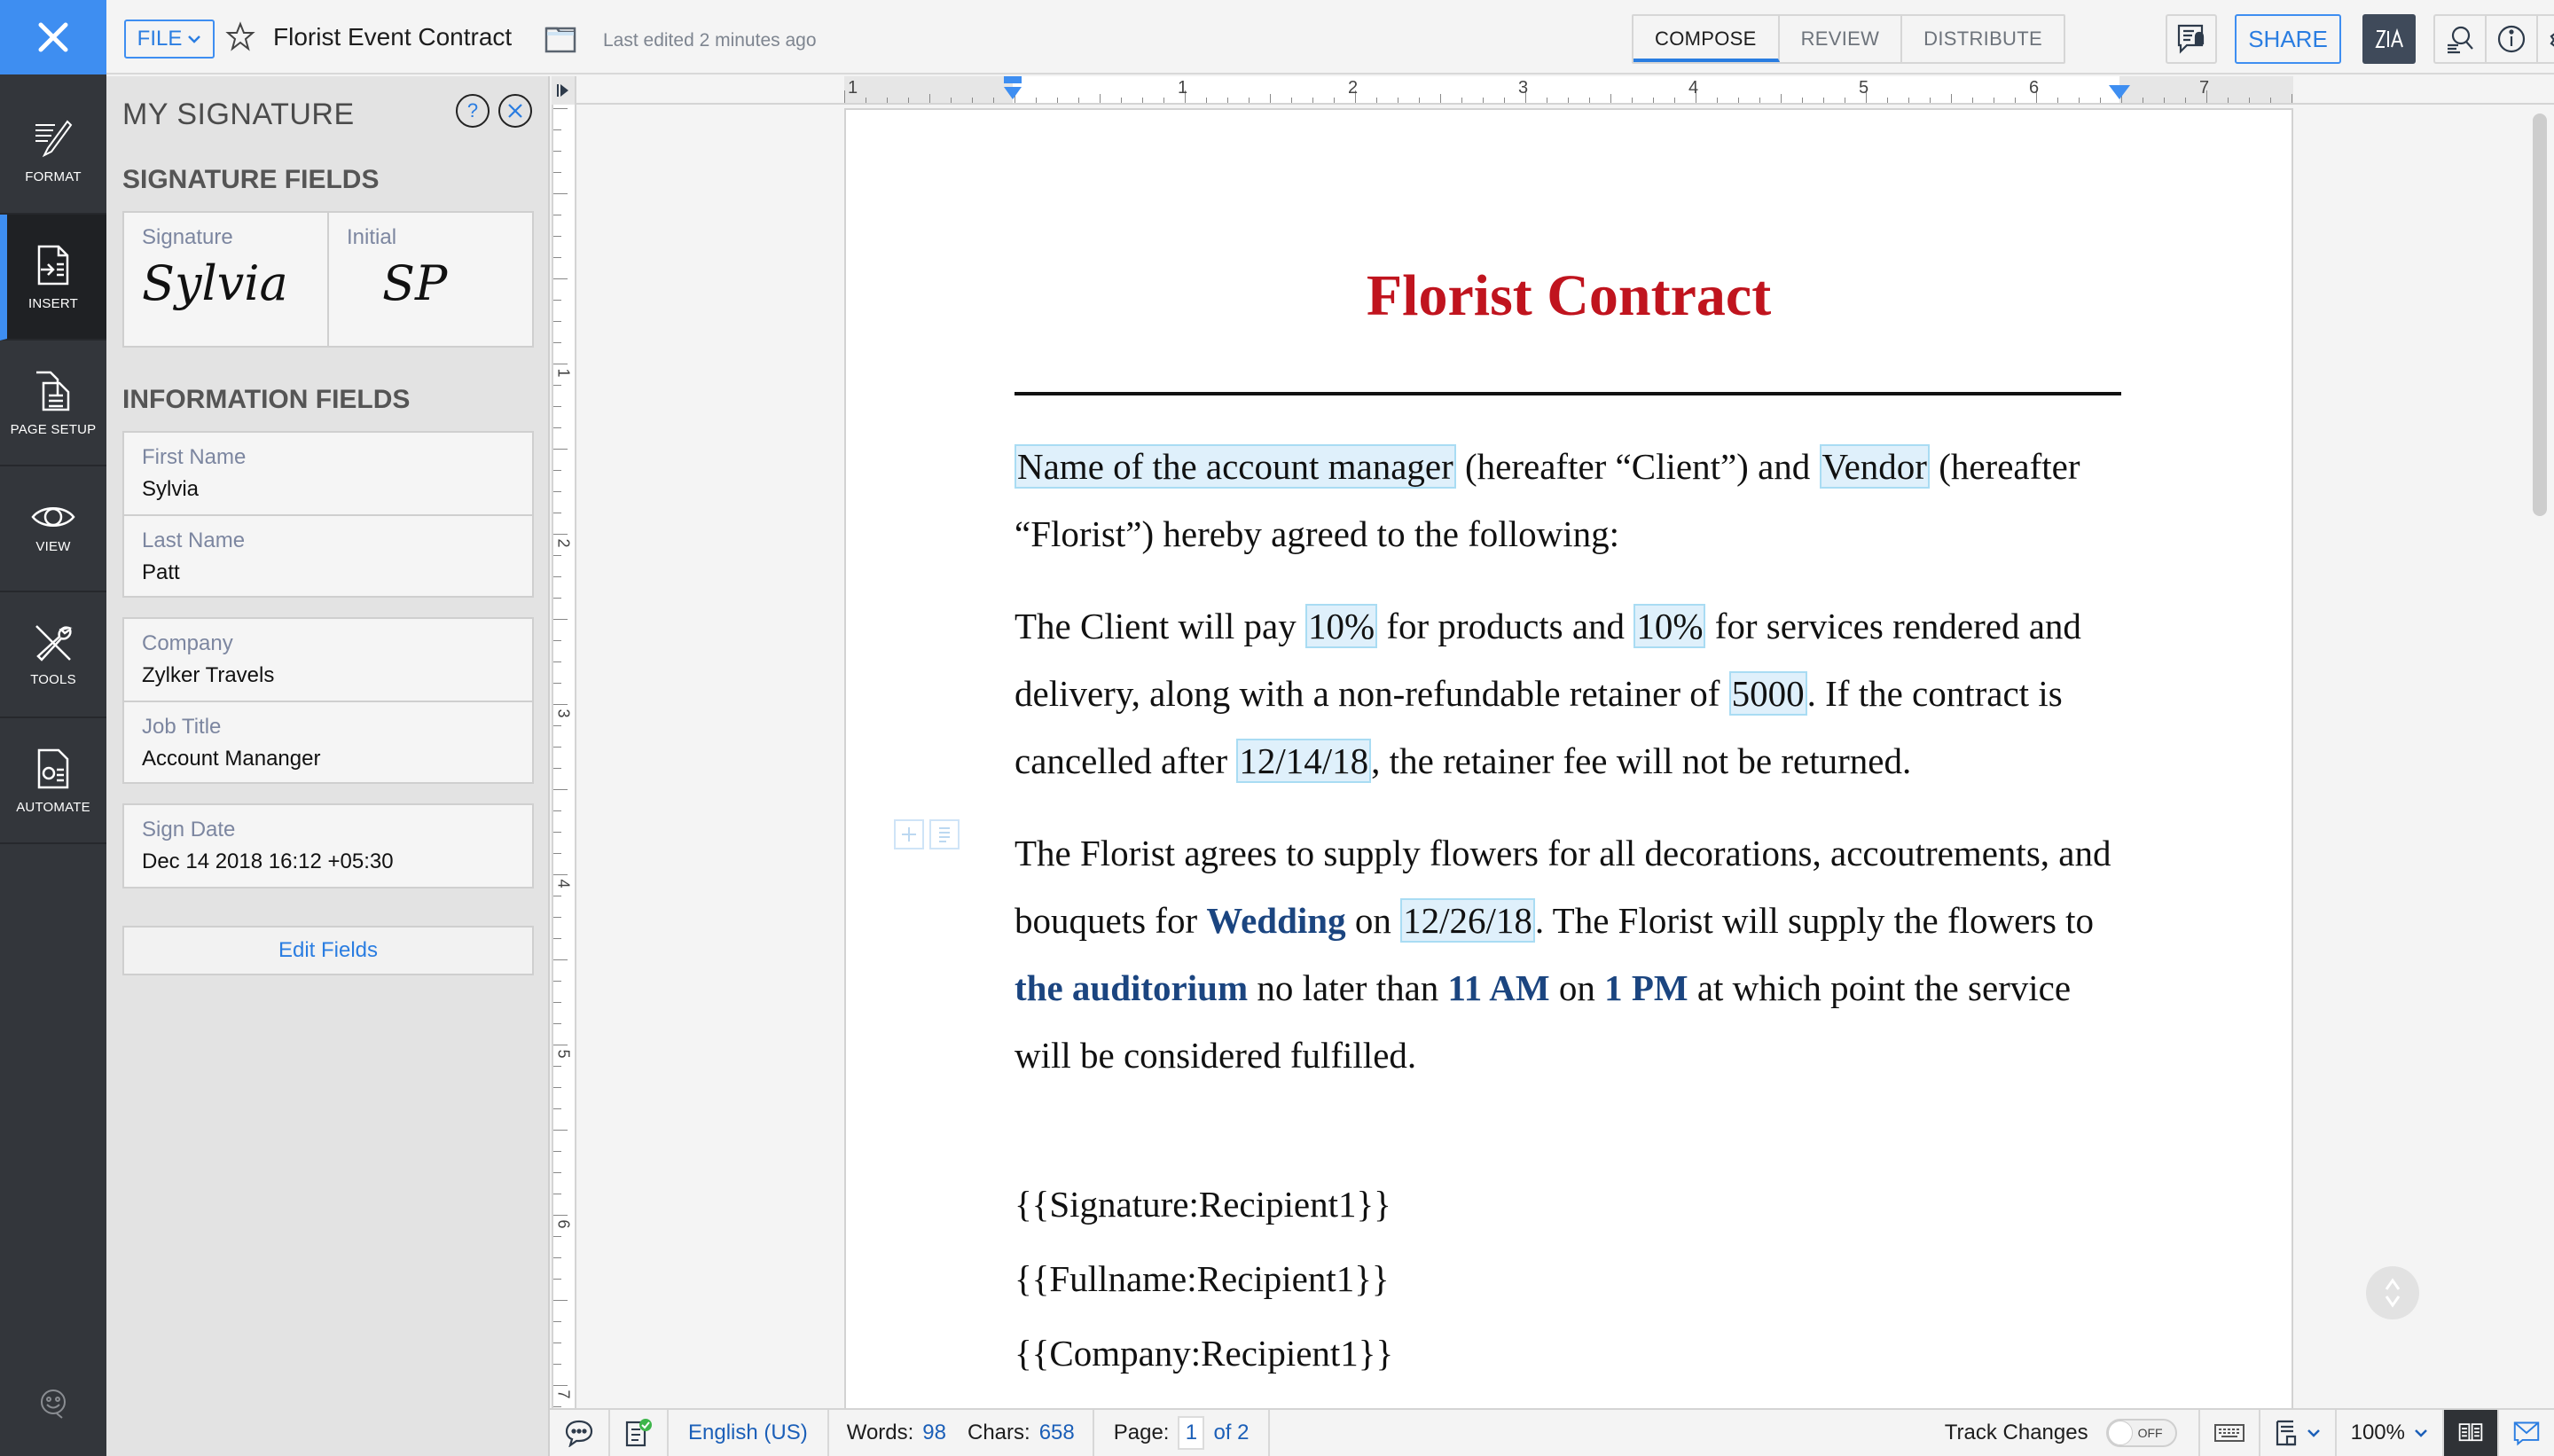 The image size is (2554, 1456). I want to click on right-indent-marker, so click(2119, 93).